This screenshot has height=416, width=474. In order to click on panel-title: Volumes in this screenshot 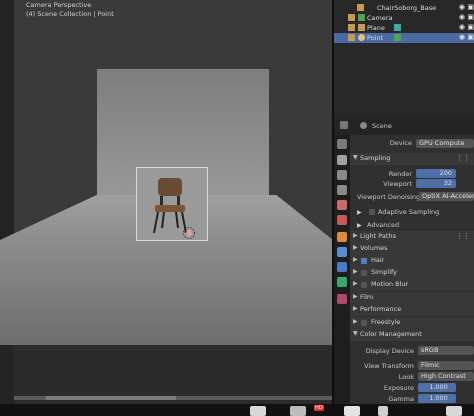, I will do `click(374, 248)`.